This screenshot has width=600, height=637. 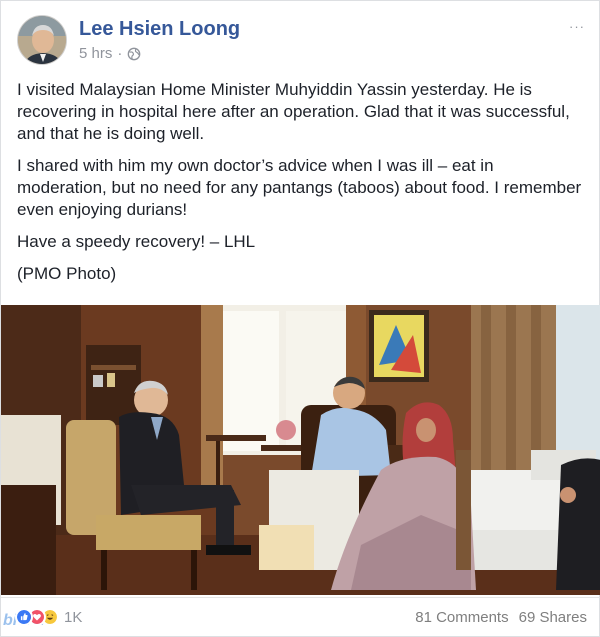 I want to click on post-timestamp: 5 hrs, so click(x=95, y=53).